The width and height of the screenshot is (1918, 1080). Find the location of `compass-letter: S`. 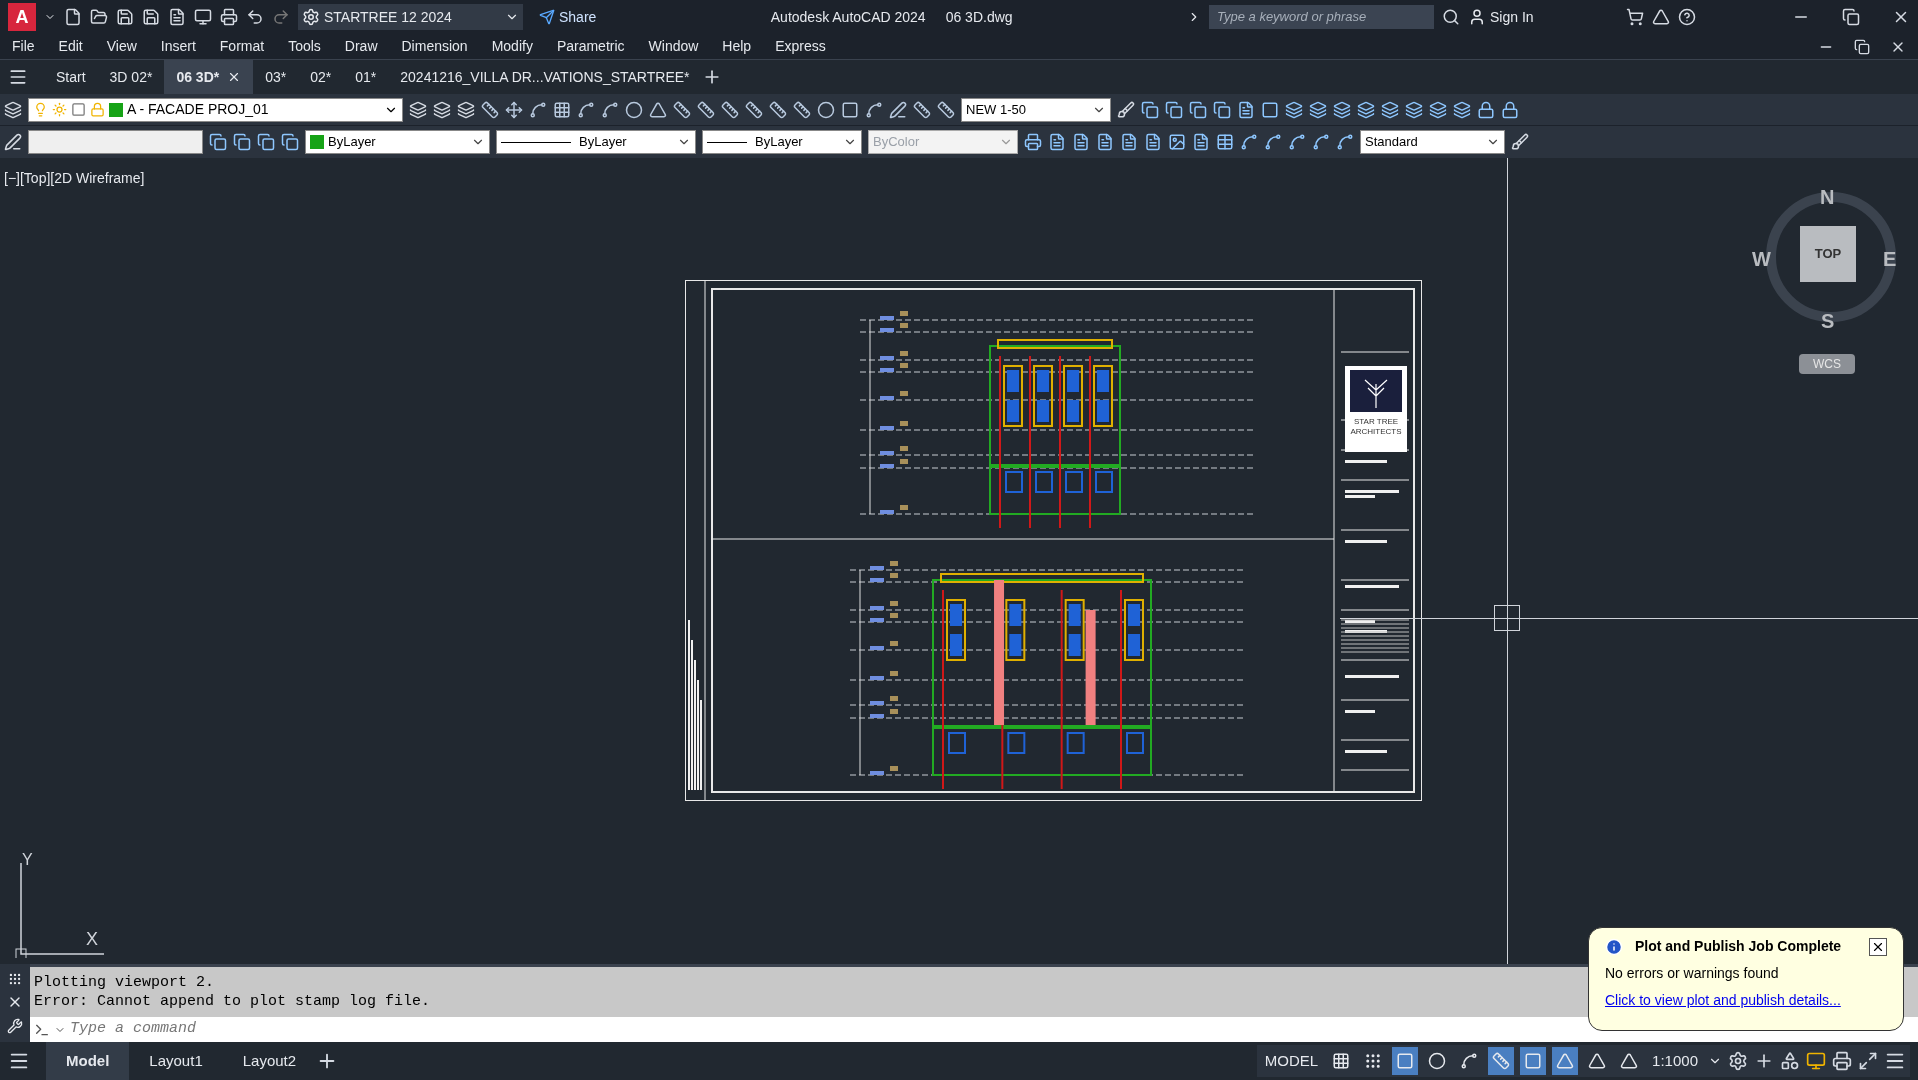

compass-letter: S is located at coordinates (1828, 321).